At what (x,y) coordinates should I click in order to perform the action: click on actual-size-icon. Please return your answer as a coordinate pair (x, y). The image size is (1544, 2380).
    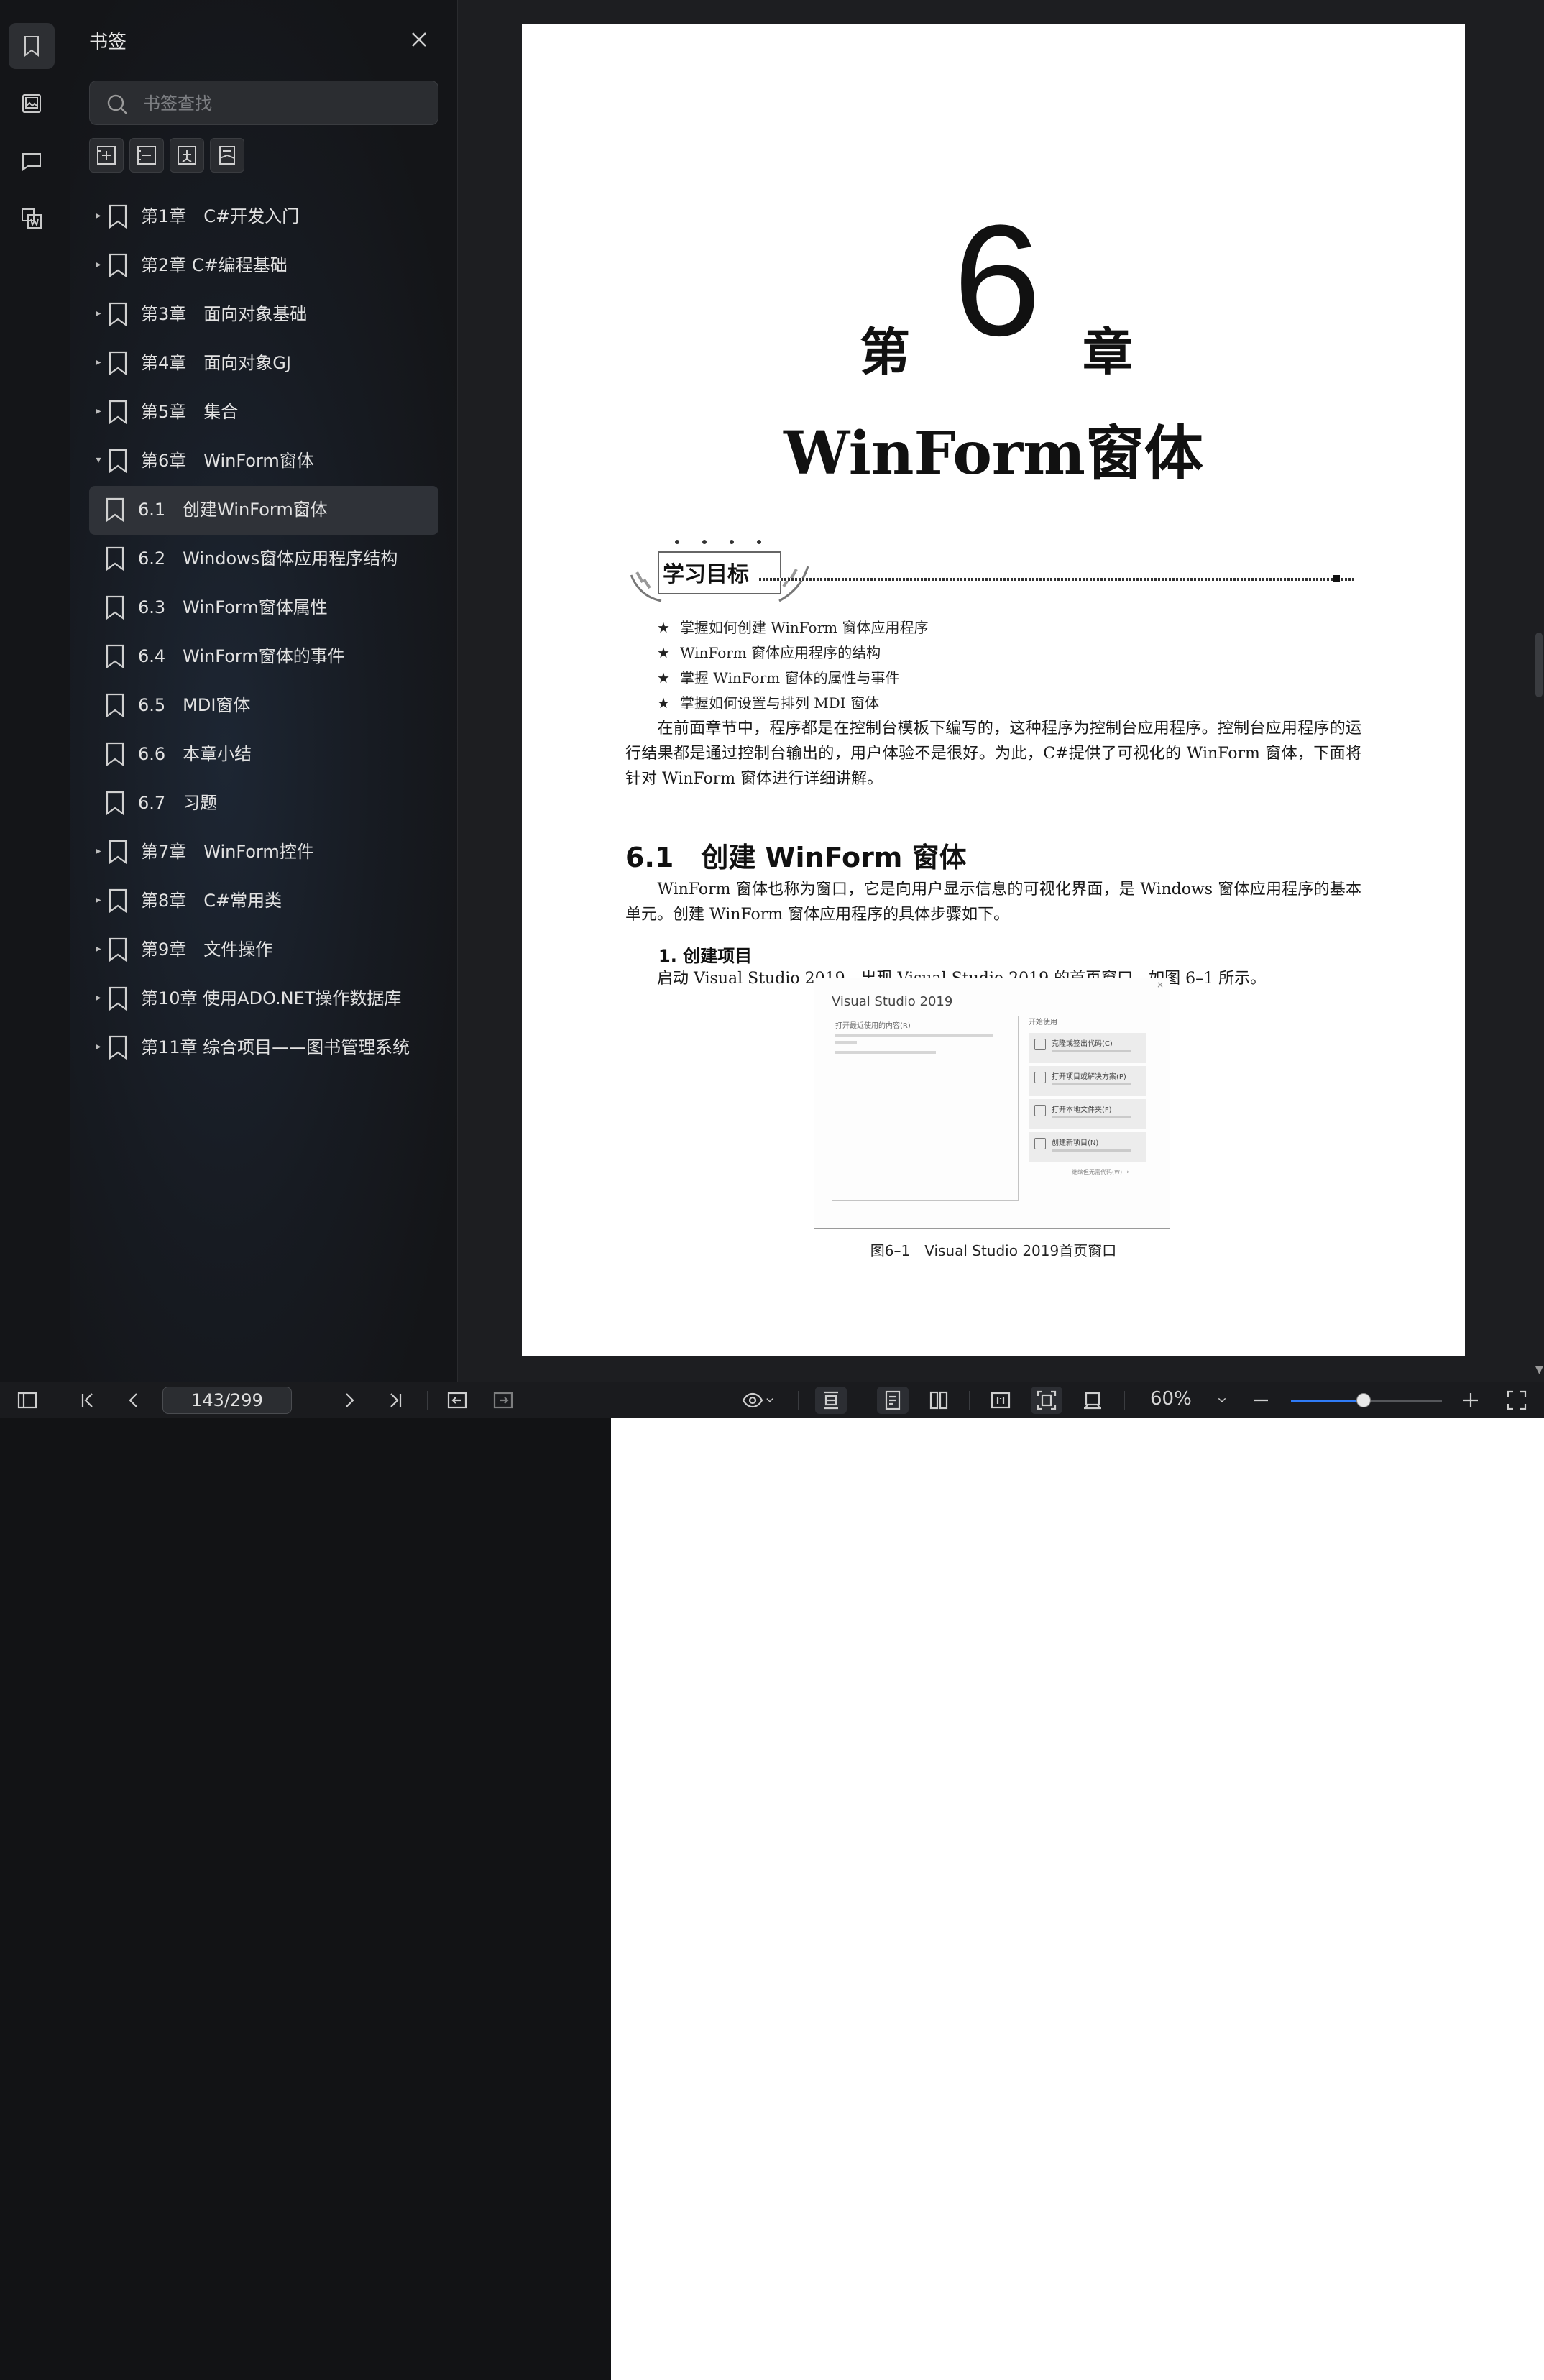
    Looking at the image, I should click on (1001, 1400).